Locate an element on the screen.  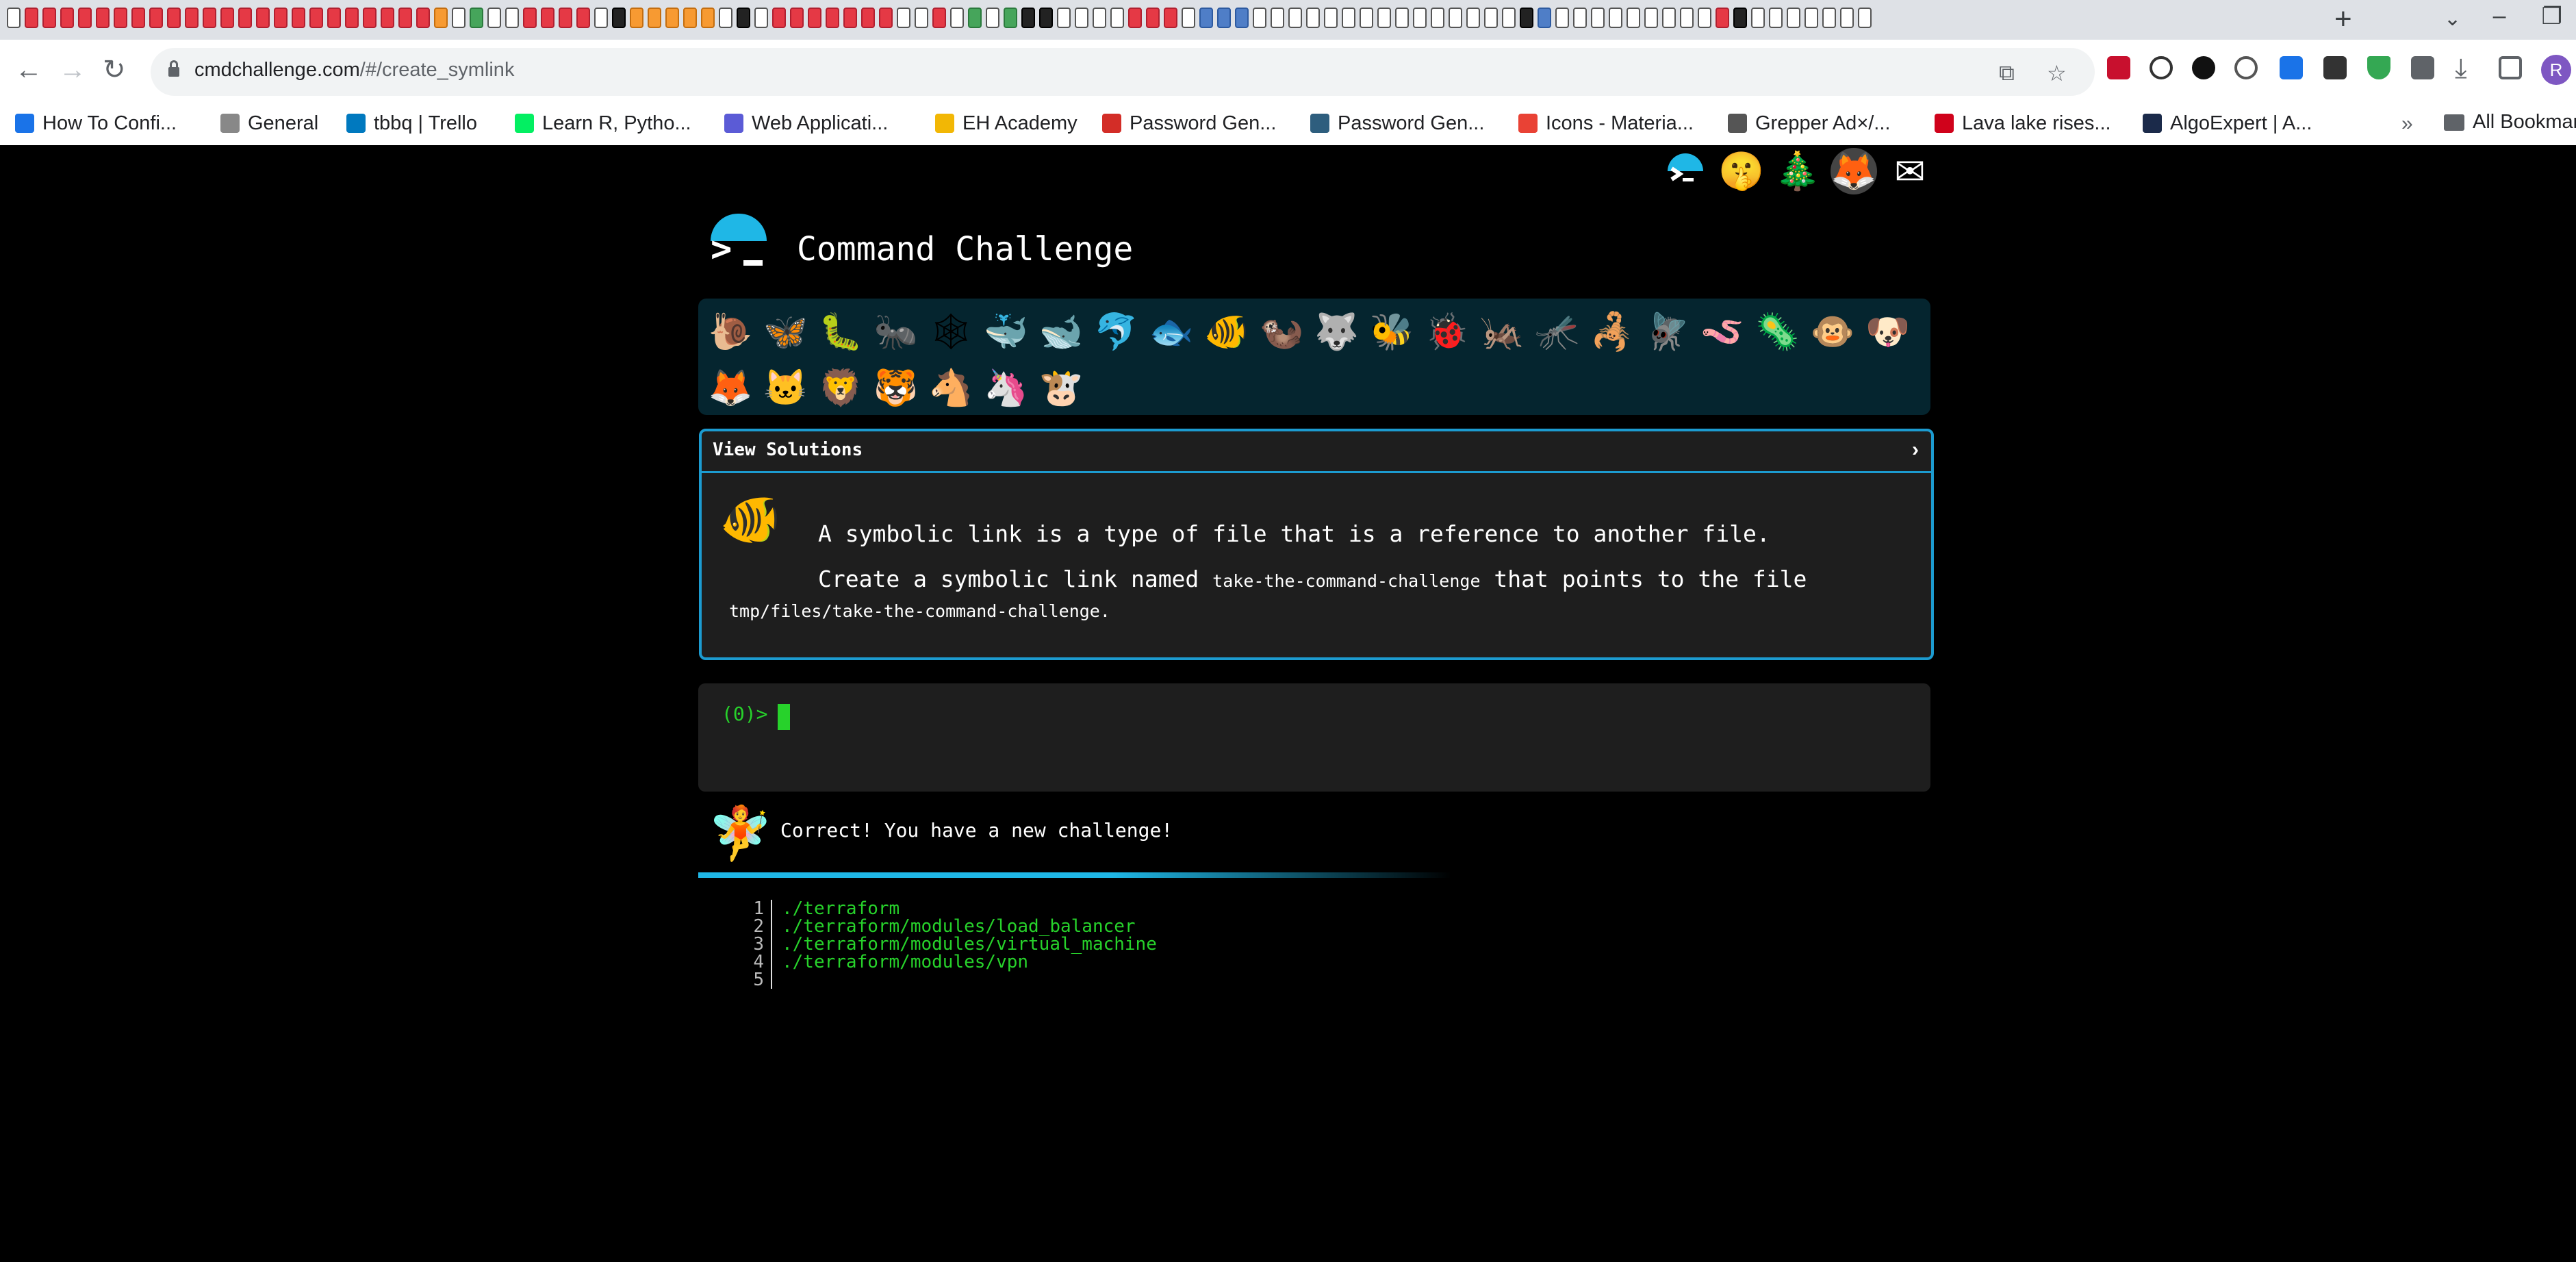
horse-icon: 🐴 is located at coordinates (951, 388).